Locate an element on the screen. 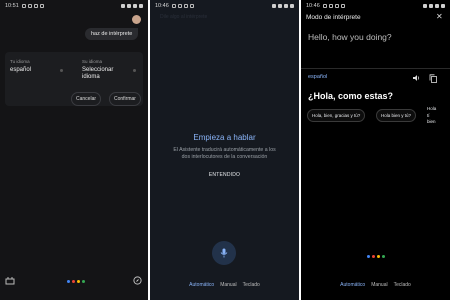 The width and height of the screenshot is (450, 300). copy-icon is located at coordinates (433, 78).